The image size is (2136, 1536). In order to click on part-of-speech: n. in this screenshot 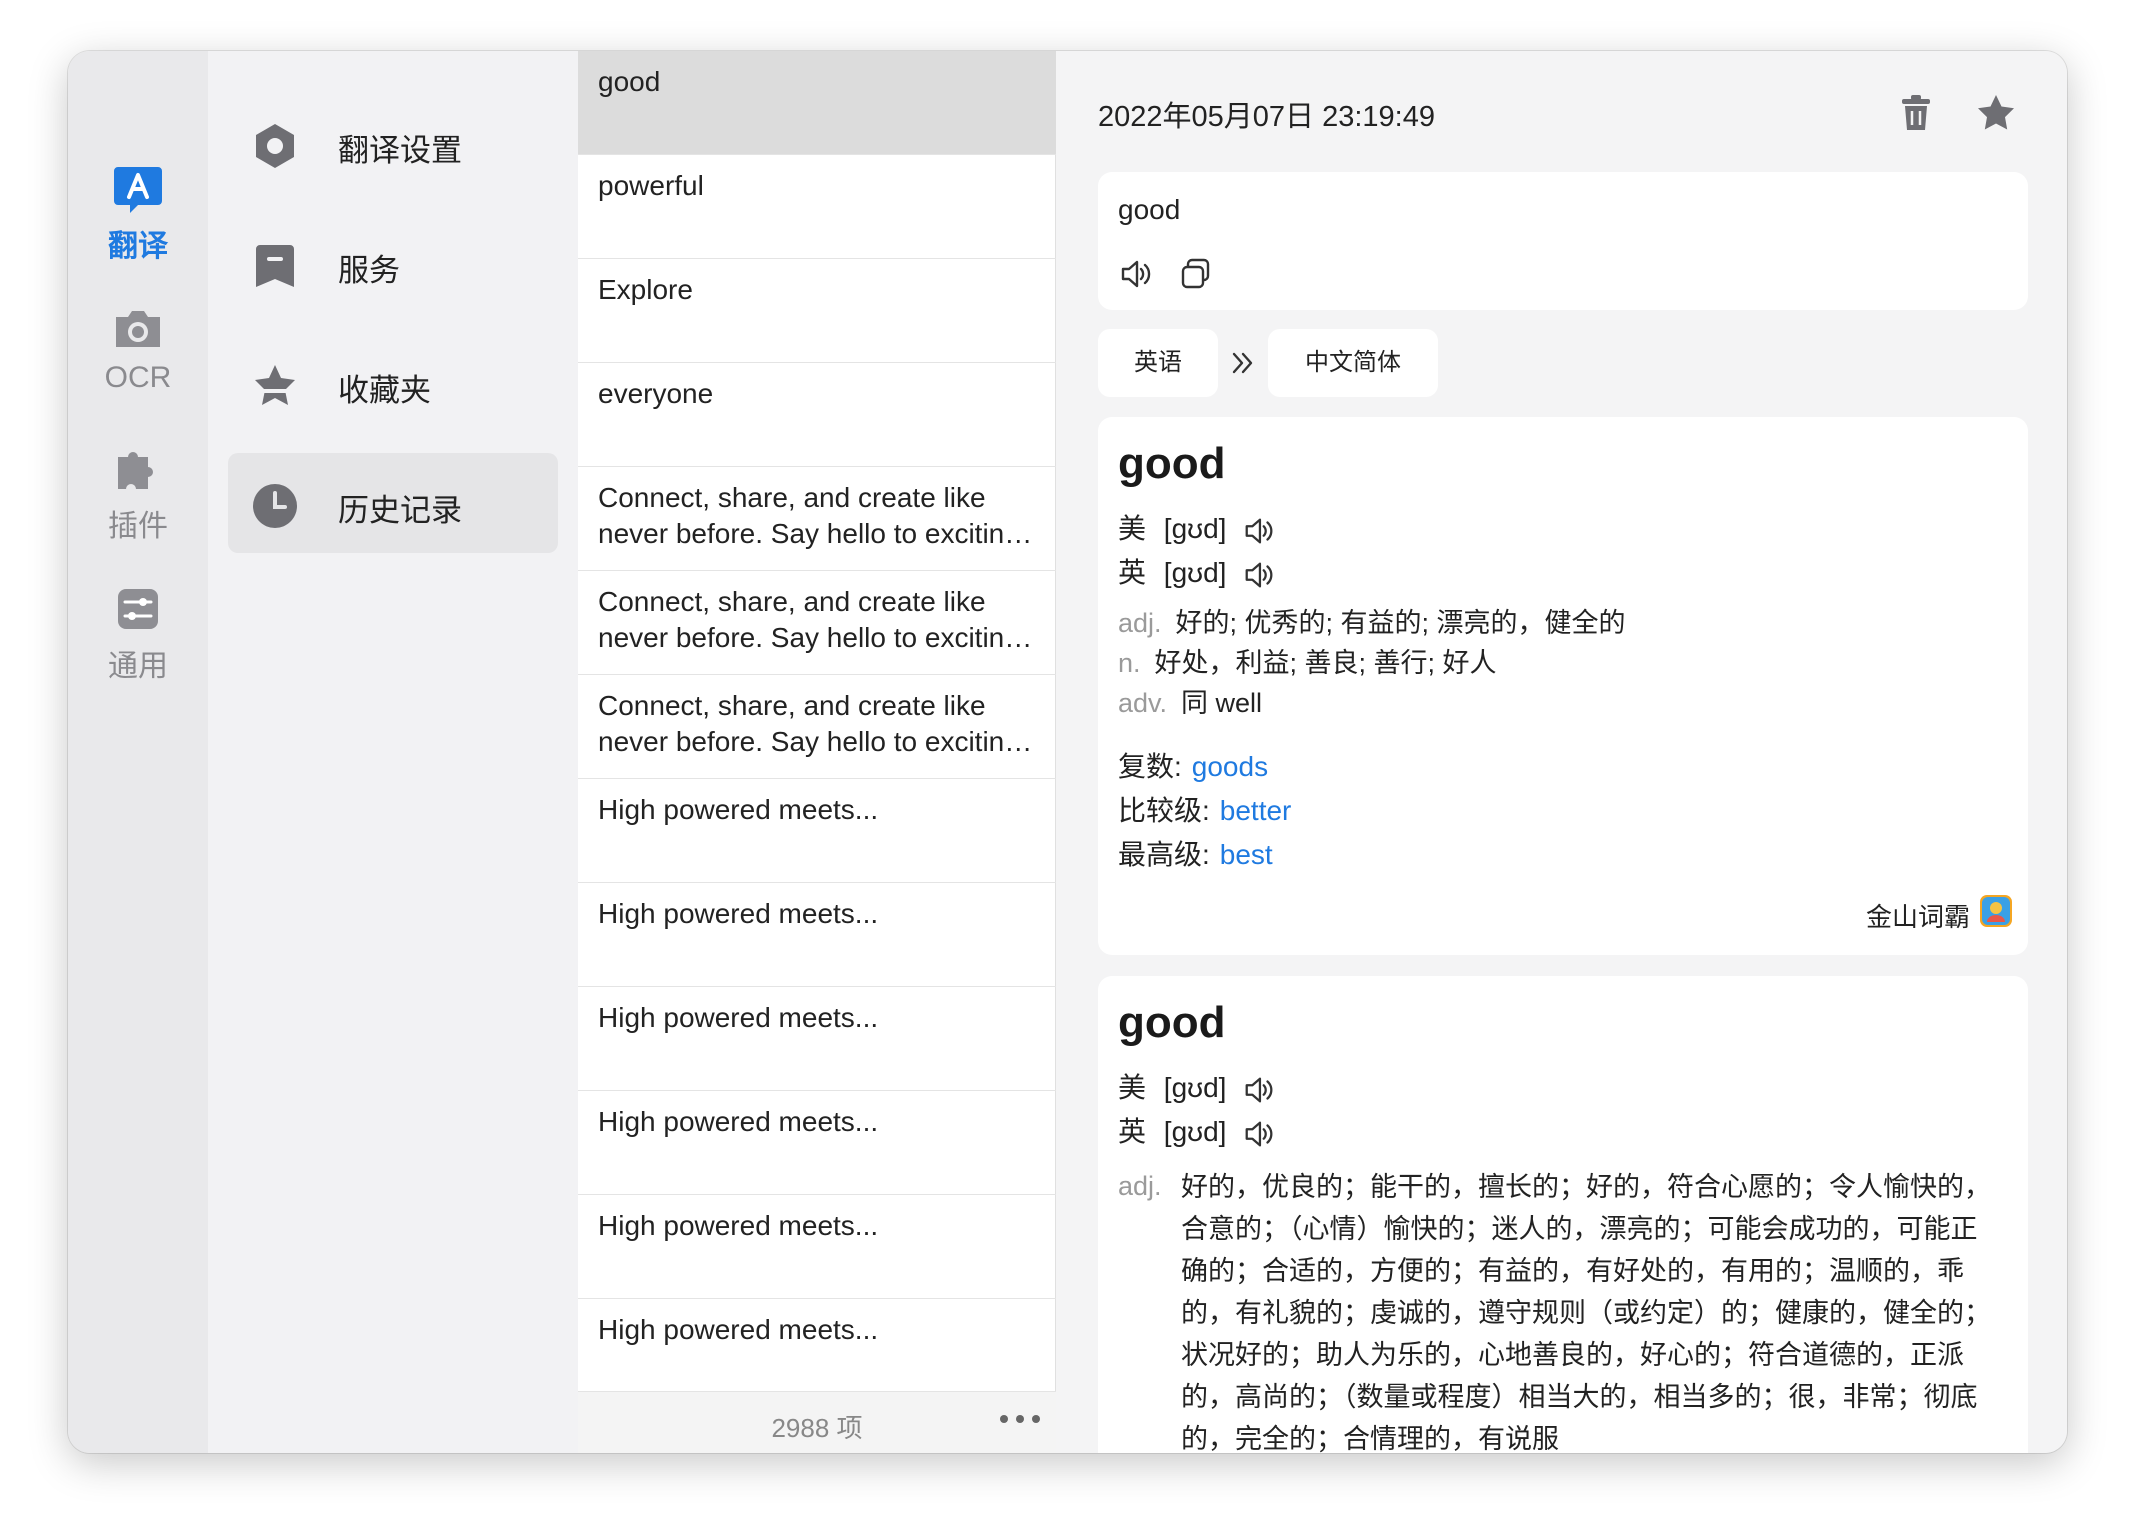, I will do `click(1129, 663)`.